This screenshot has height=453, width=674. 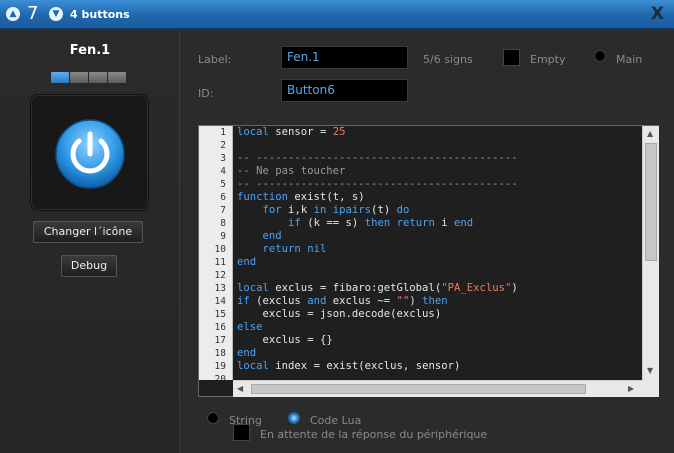 What do you see at coordinates (374, 434) in the screenshot?
I see `waiting-label: En attente de la réponse du périphérique` at bounding box center [374, 434].